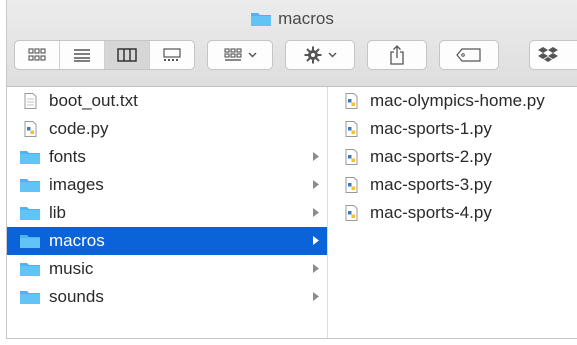  I want to click on gallery-view-icon, so click(172, 54).